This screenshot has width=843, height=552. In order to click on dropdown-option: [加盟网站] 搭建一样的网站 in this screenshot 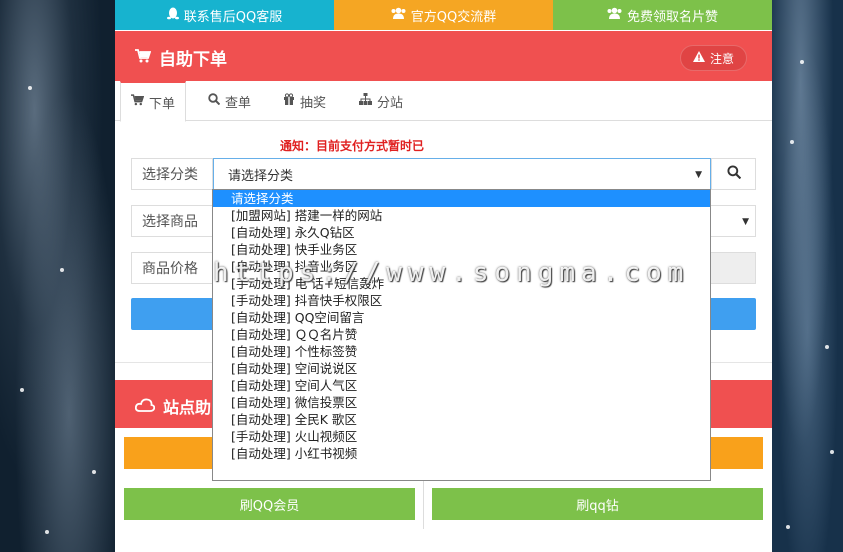, I will do `click(461, 215)`.